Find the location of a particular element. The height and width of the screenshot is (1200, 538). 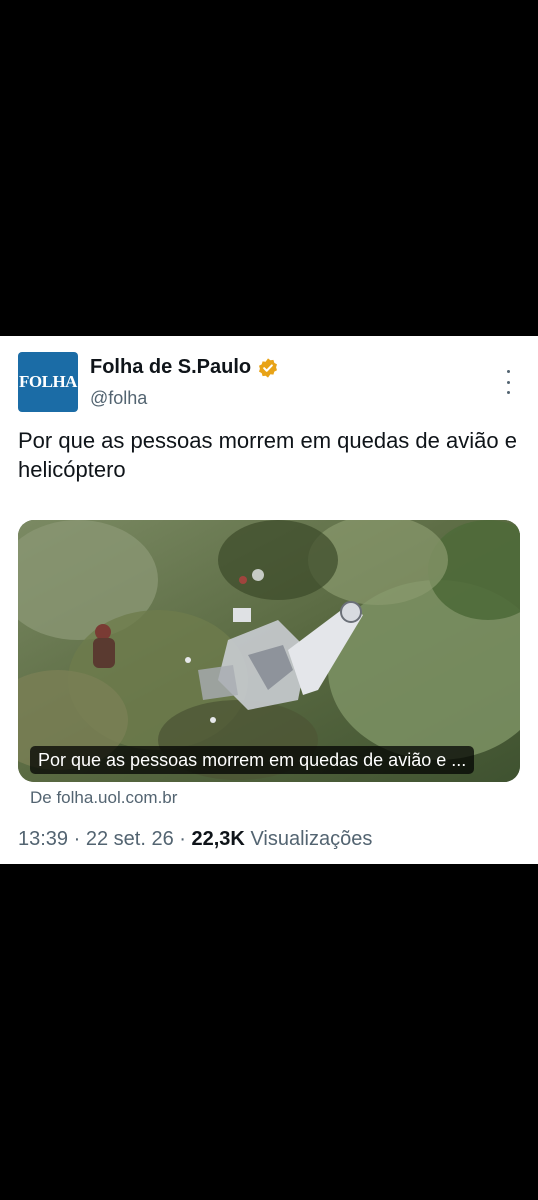

account-name-row: Folha de S.Paulo is located at coordinates (184, 367).